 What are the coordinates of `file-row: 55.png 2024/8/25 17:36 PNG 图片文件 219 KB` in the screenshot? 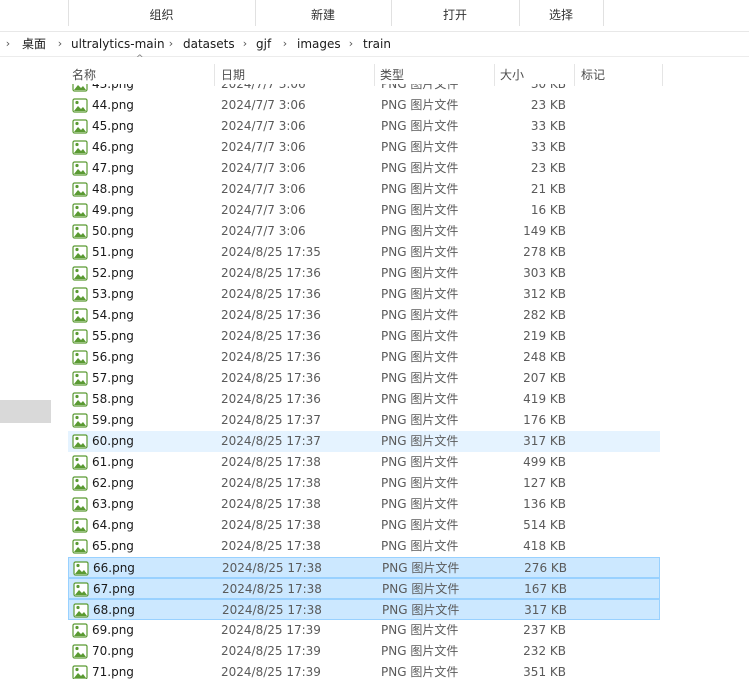 It's located at (364, 336).